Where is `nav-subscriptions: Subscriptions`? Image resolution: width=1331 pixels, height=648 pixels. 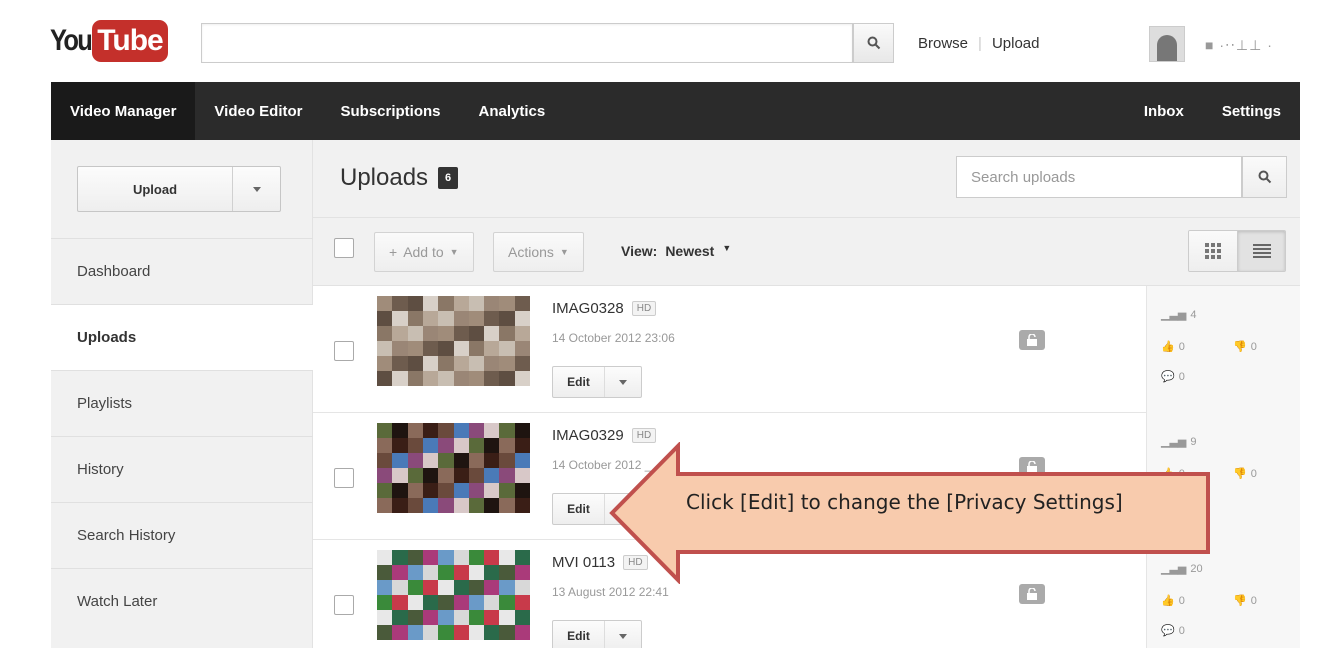 nav-subscriptions: Subscriptions is located at coordinates (391, 111).